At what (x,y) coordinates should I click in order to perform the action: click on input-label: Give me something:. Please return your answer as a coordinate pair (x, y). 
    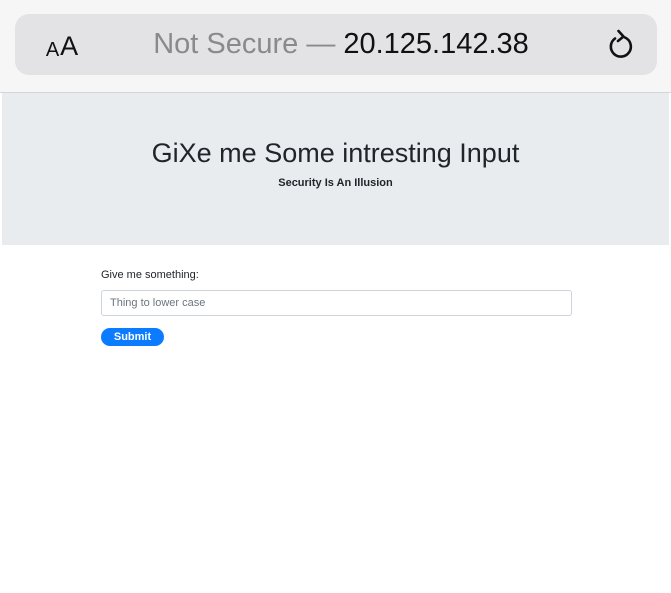
    Looking at the image, I should click on (150, 275).